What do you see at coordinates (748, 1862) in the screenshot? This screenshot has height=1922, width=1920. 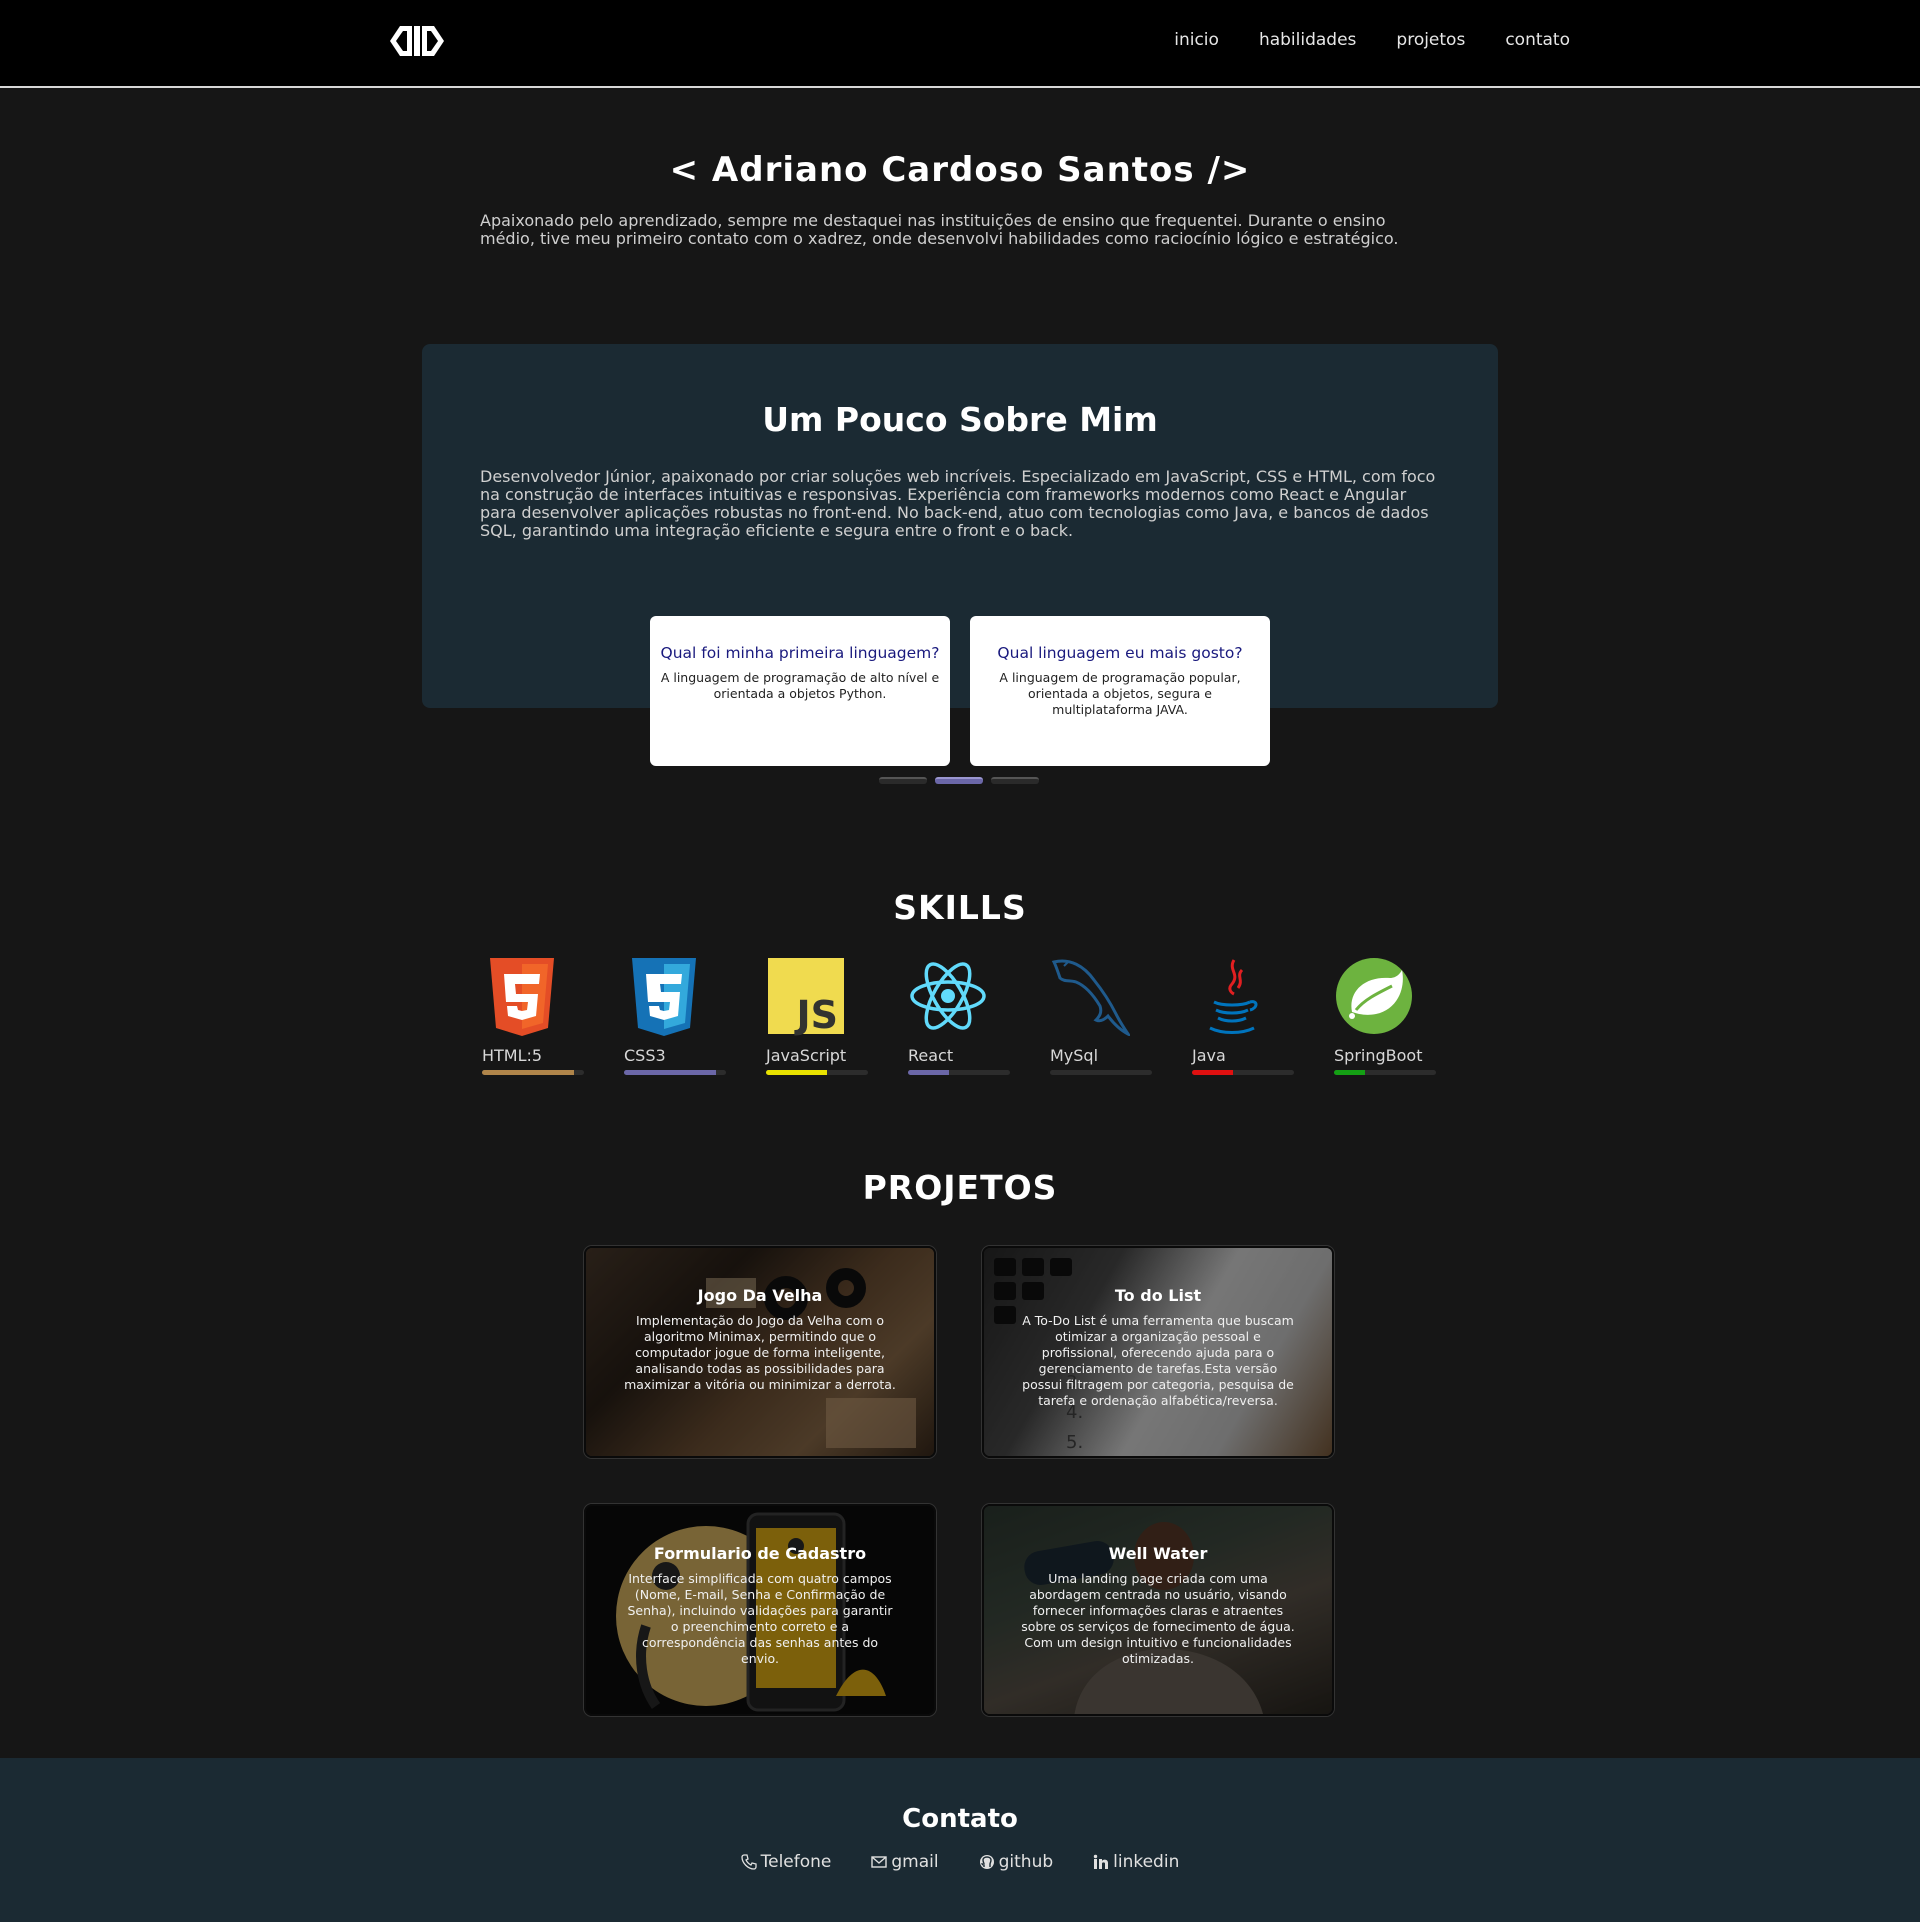 I see `phone-icon` at bounding box center [748, 1862].